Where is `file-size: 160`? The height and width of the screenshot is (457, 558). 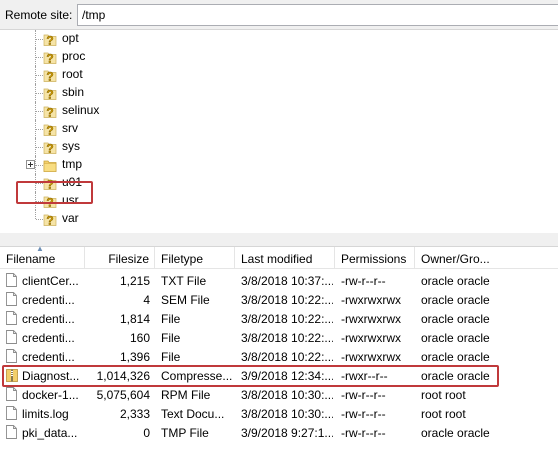
file-size: 160 is located at coordinates (139, 338).